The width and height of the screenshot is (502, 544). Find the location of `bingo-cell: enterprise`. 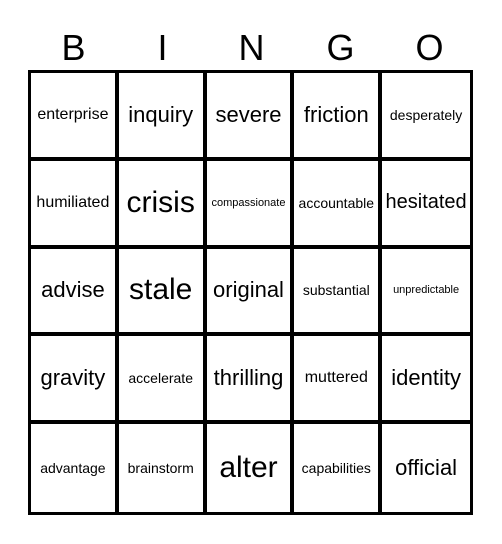

bingo-cell: enterprise is located at coordinates (75, 117).